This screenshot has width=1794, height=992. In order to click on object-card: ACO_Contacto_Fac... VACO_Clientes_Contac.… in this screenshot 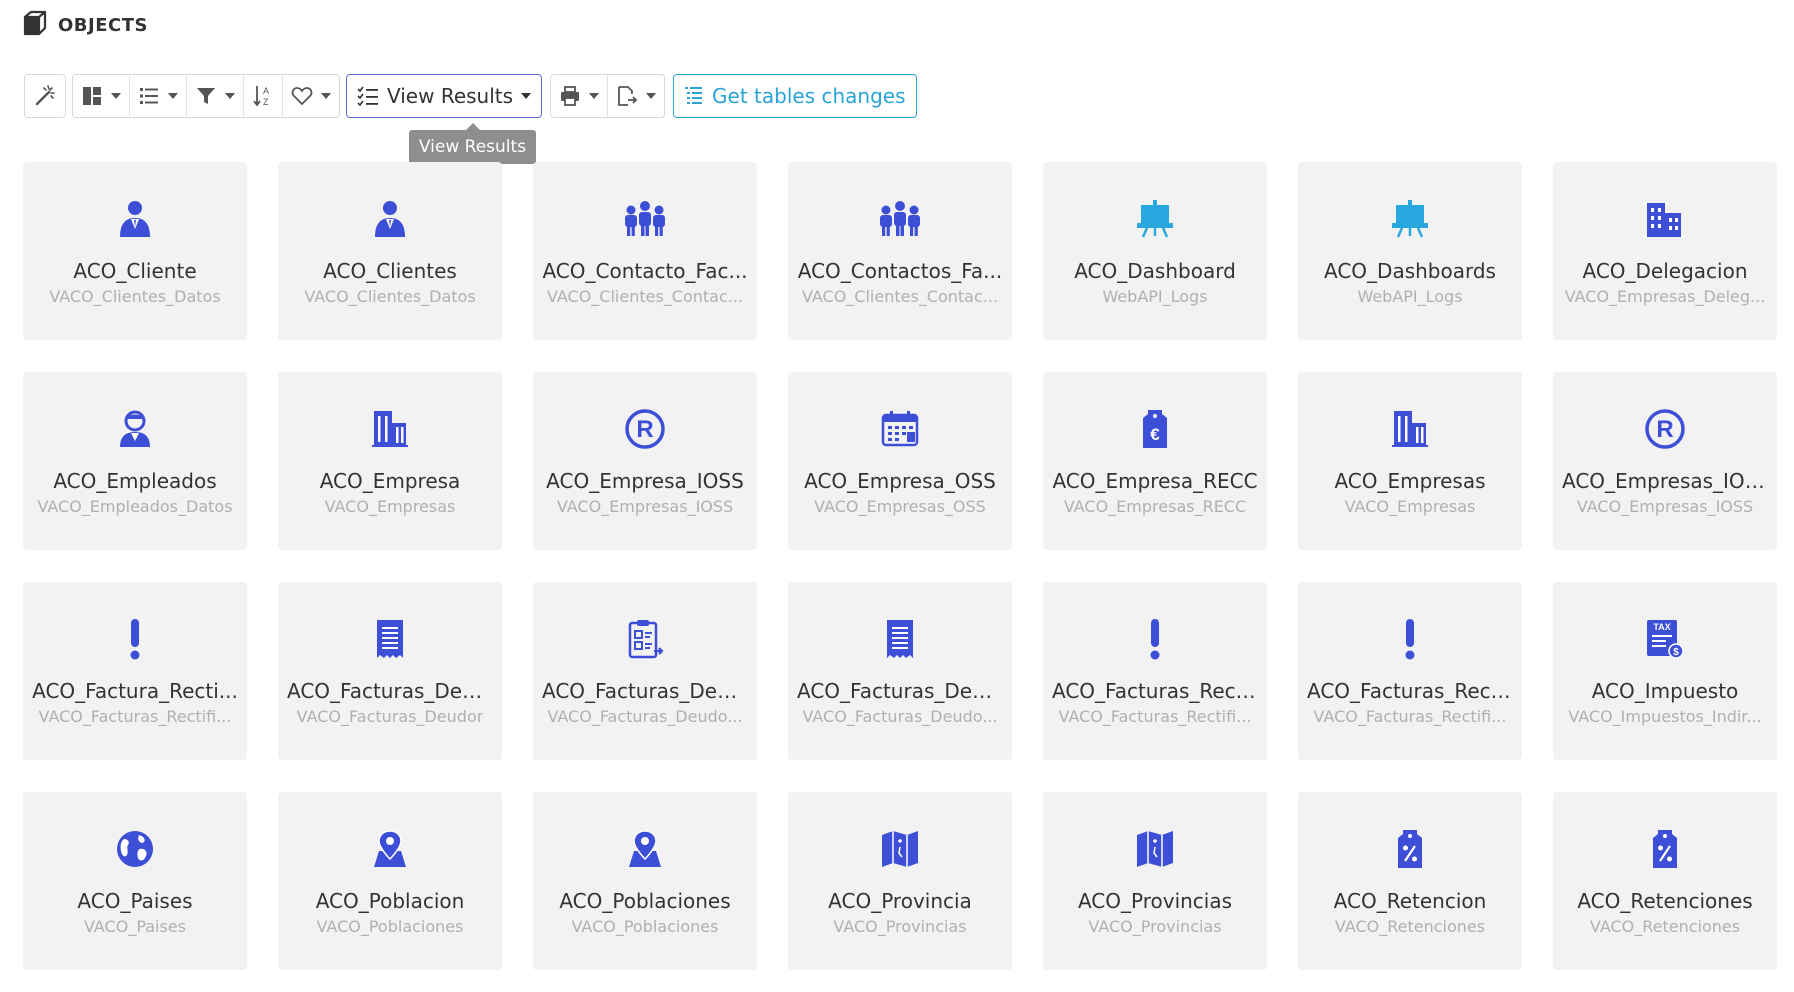, I will do `click(645, 251)`.